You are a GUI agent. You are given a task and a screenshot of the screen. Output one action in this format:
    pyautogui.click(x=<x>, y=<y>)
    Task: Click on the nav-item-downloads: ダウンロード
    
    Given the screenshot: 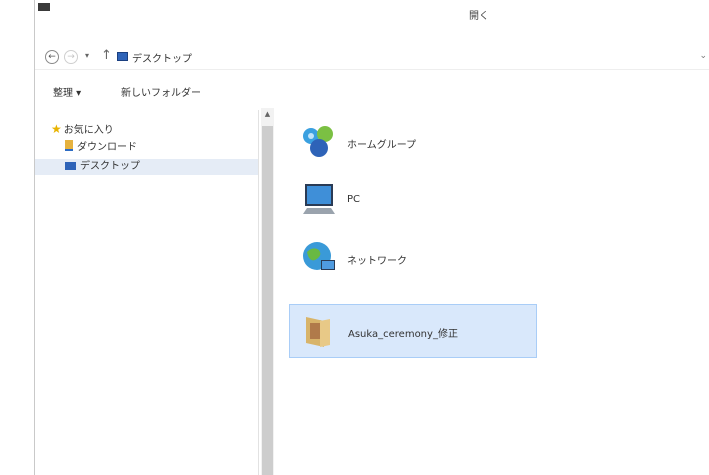 What is the action you would take?
    pyautogui.click(x=101, y=148)
    